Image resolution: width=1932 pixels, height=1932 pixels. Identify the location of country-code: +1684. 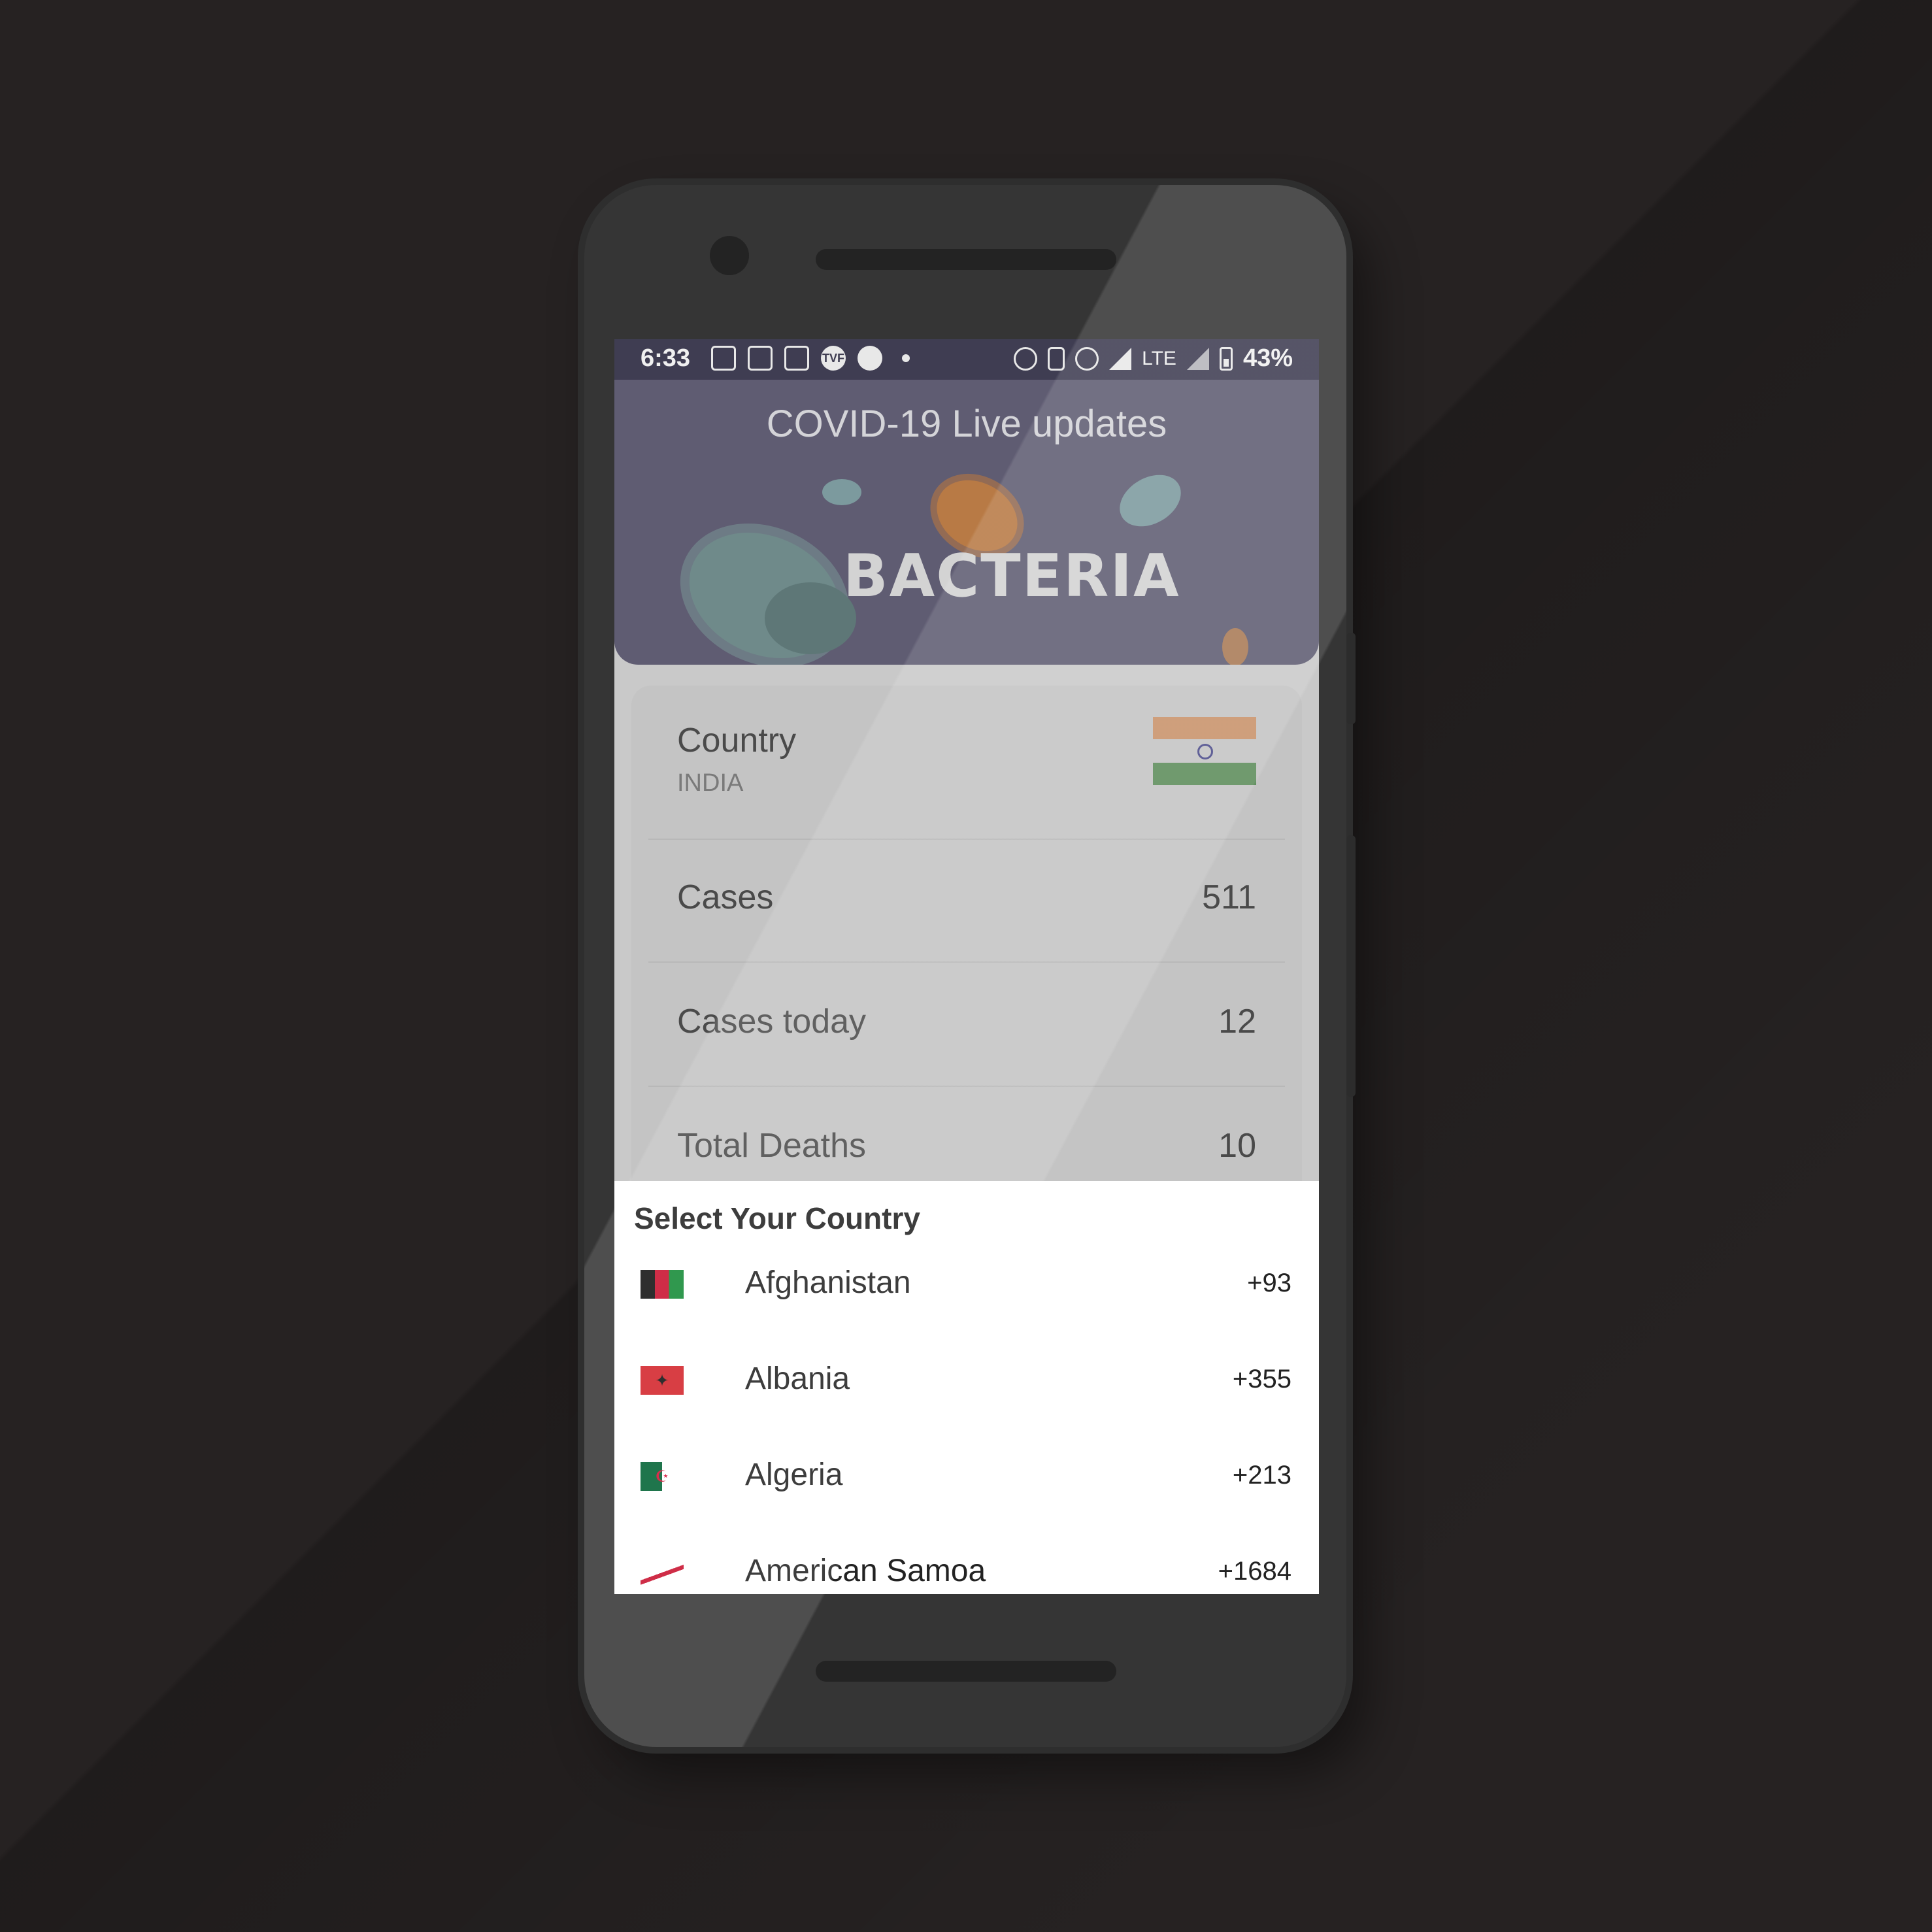
(1254, 1571).